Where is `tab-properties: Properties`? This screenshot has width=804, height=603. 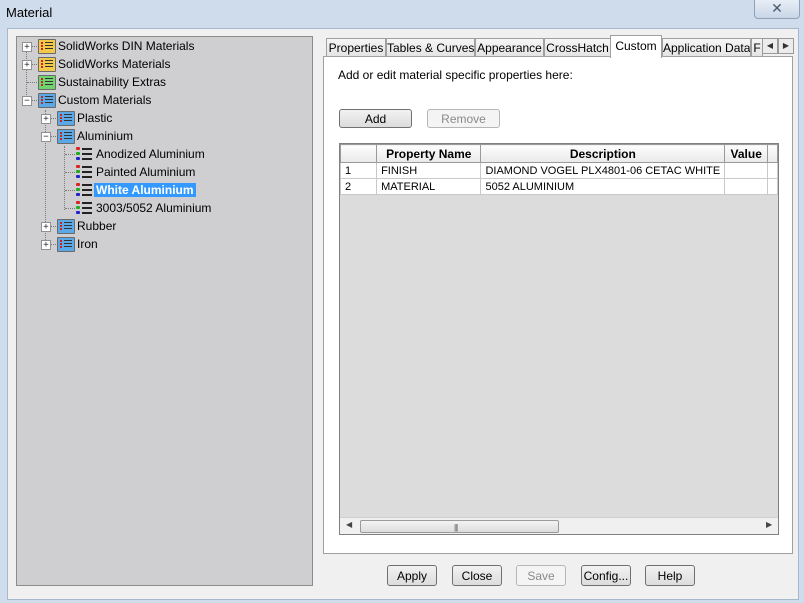 tab-properties: Properties is located at coordinates (356, 47).